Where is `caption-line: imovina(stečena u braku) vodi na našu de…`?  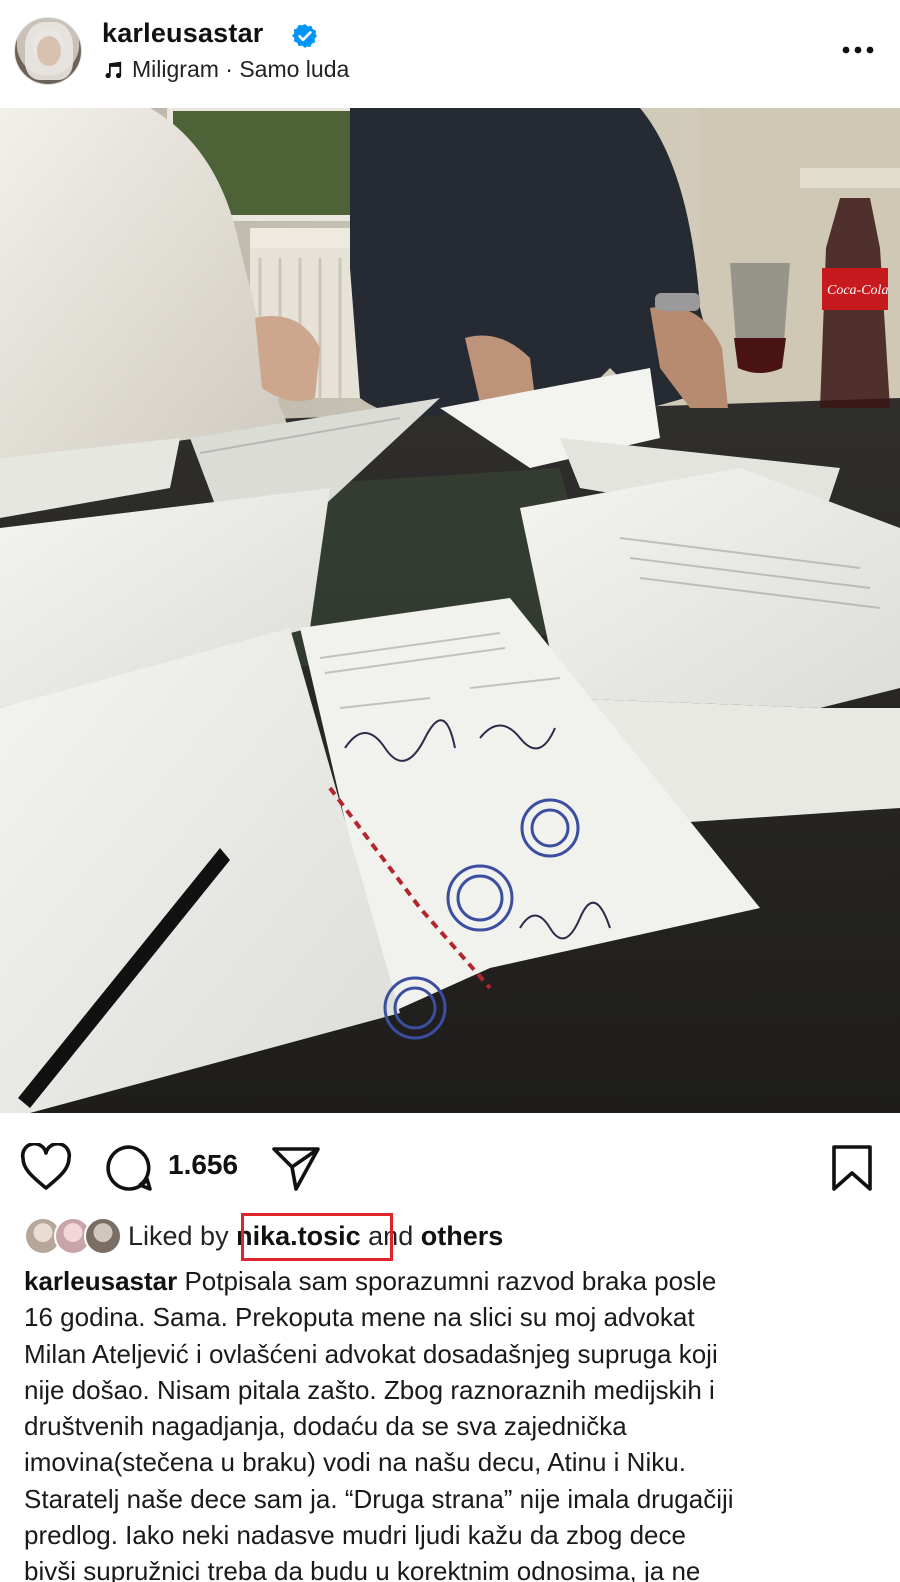 caption-line: imovina(stečena u braku) vodi na našu de… is located at coordinates (355, 1462).